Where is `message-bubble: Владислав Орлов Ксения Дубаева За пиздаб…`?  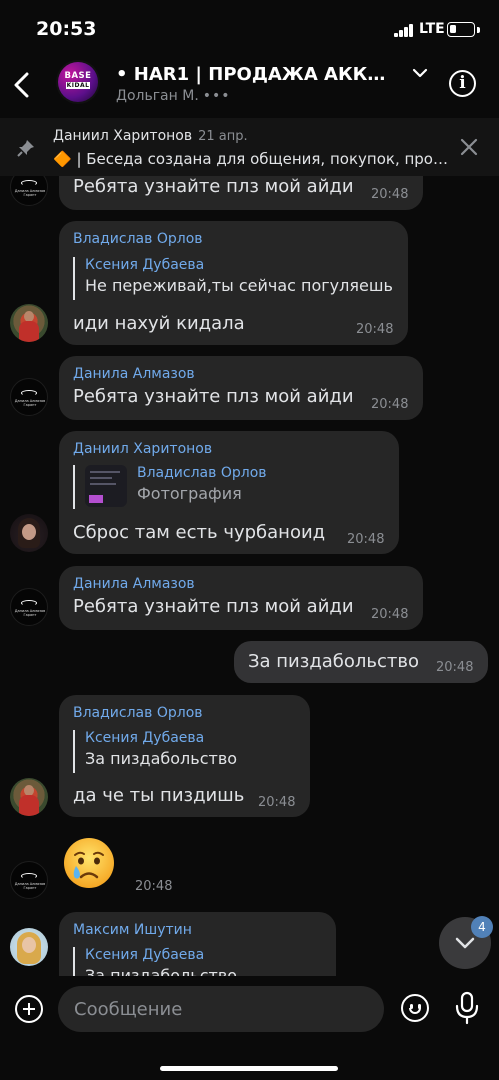
message-bubble: Владислав Орлов Ксения Дубаева За пиздаб… is located at coordinates (184, 756).